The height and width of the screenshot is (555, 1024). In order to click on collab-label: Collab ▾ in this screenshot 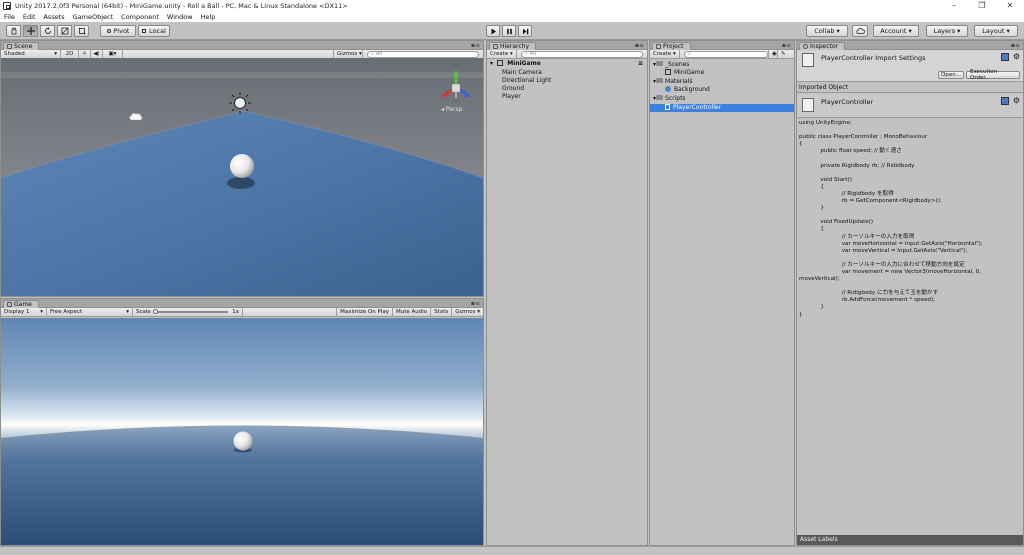, I will do `click(827, 31)`.